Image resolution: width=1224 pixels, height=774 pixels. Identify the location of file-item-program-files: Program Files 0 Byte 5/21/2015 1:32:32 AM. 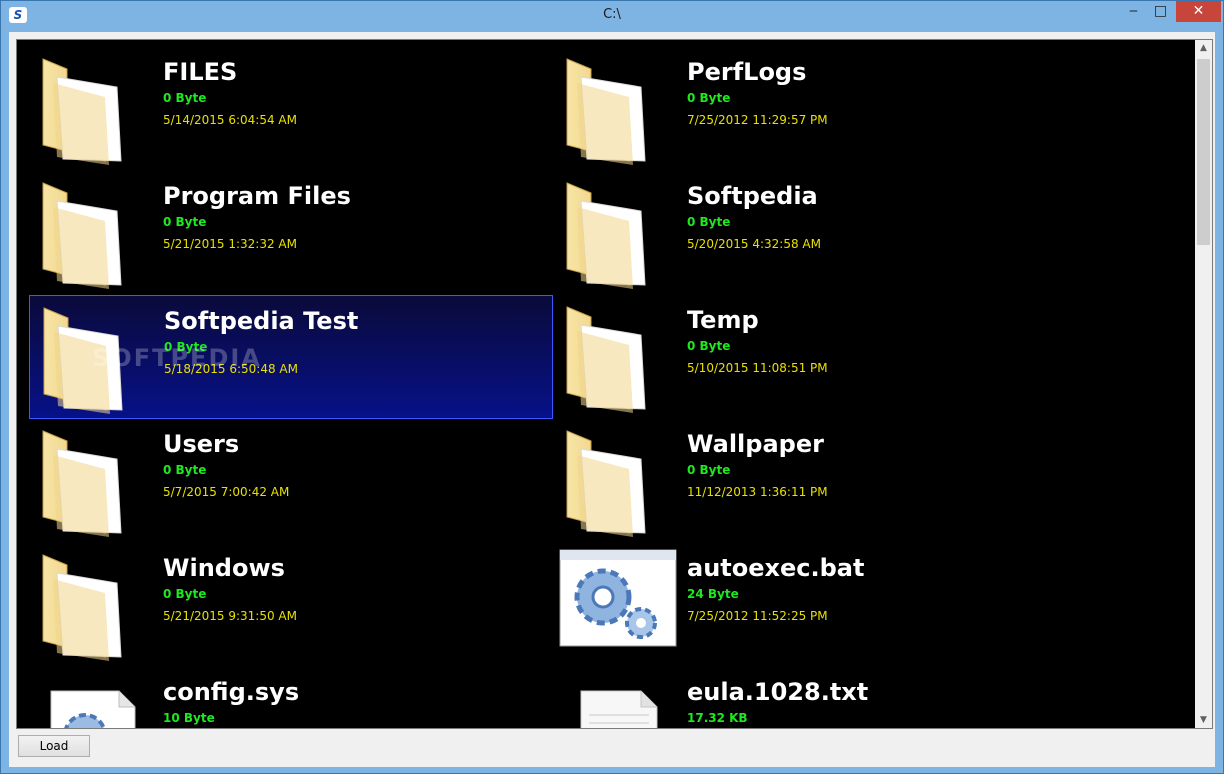
(291, 233).